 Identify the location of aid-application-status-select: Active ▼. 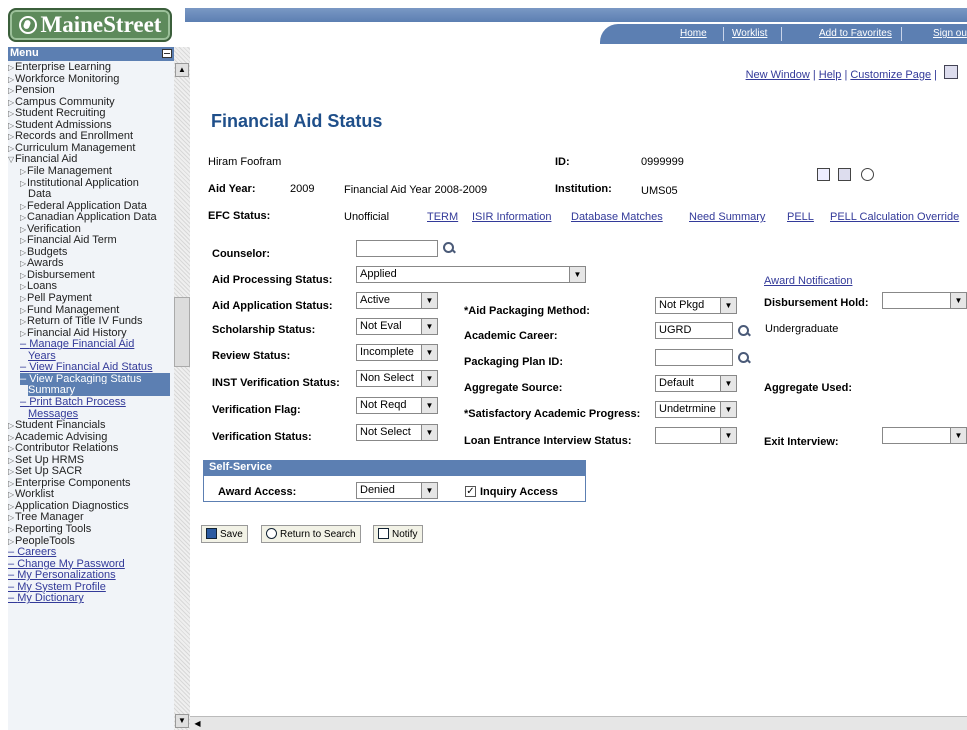
(397, 300).